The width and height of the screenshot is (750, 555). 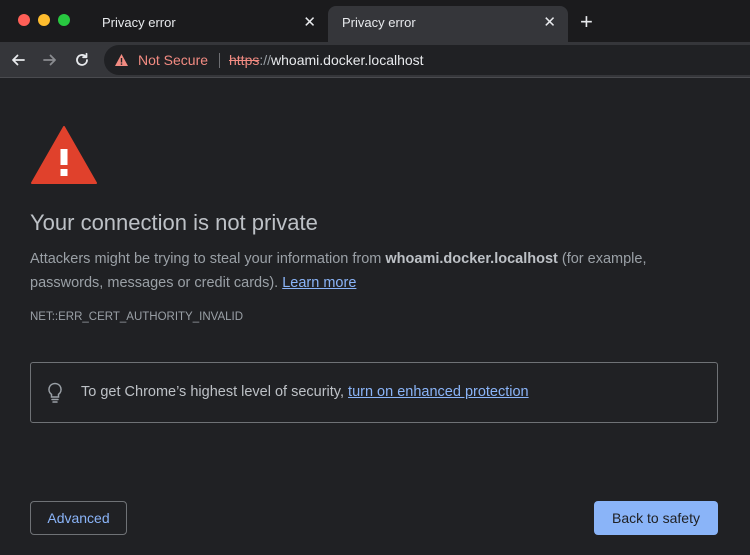 What do you see at coordinates (656, 518) in the screenshot?
I see `back-to-safety-button: Back to safety` at bounding box center [656, 518].